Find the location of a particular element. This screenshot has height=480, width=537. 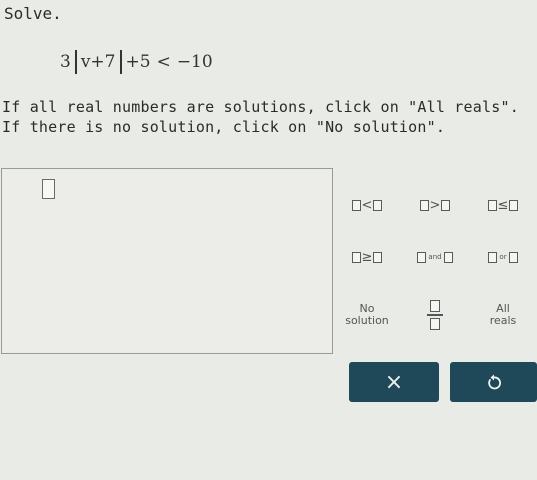

no-solution-button: No solution is located at coordinates (367, 315).